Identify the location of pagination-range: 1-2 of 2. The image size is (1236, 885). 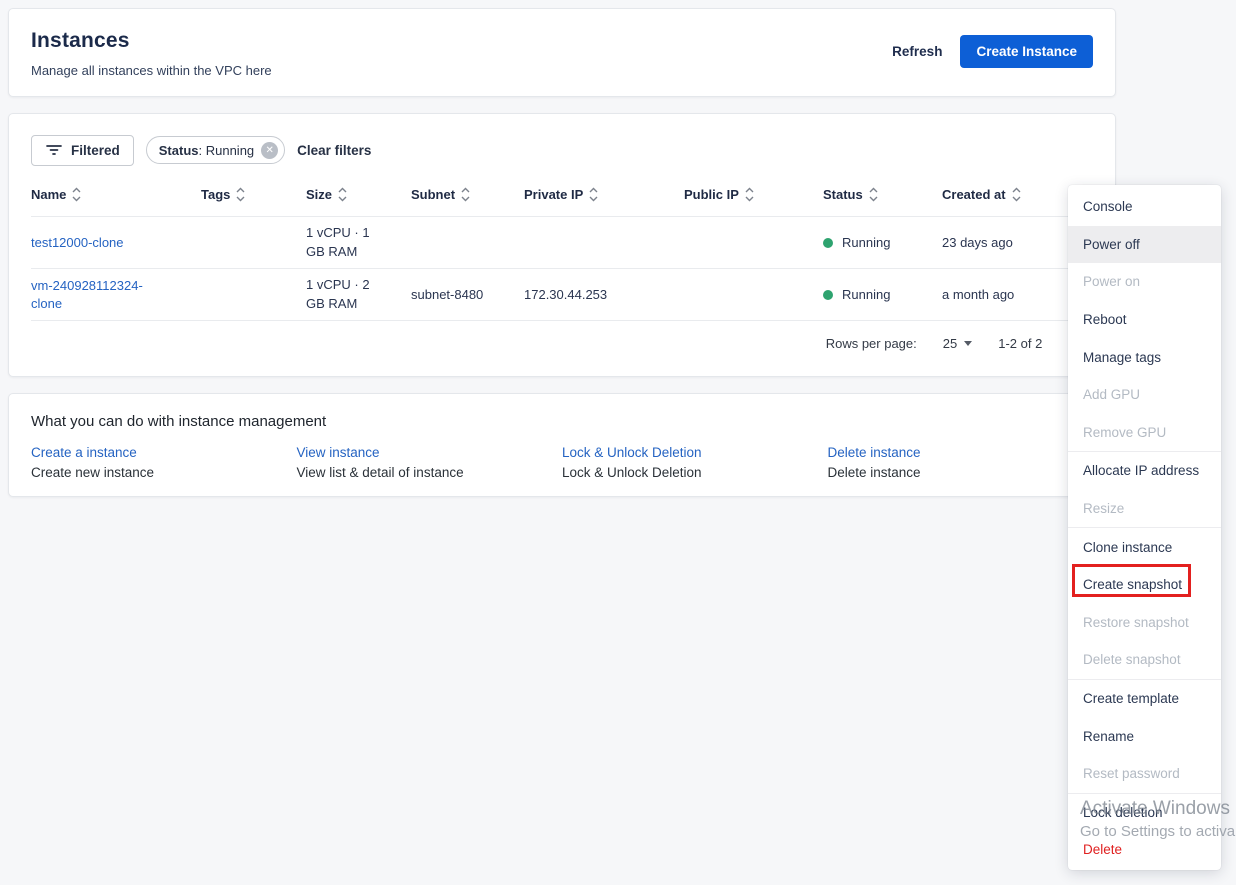
(1020, 343).